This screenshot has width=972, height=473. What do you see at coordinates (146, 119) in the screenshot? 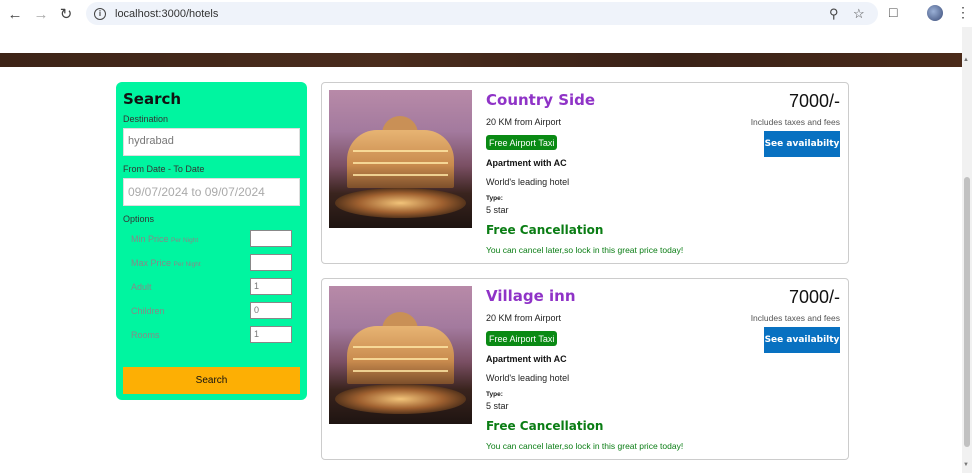
I see `destination-label: Destination` at bounding box center [146, 119].